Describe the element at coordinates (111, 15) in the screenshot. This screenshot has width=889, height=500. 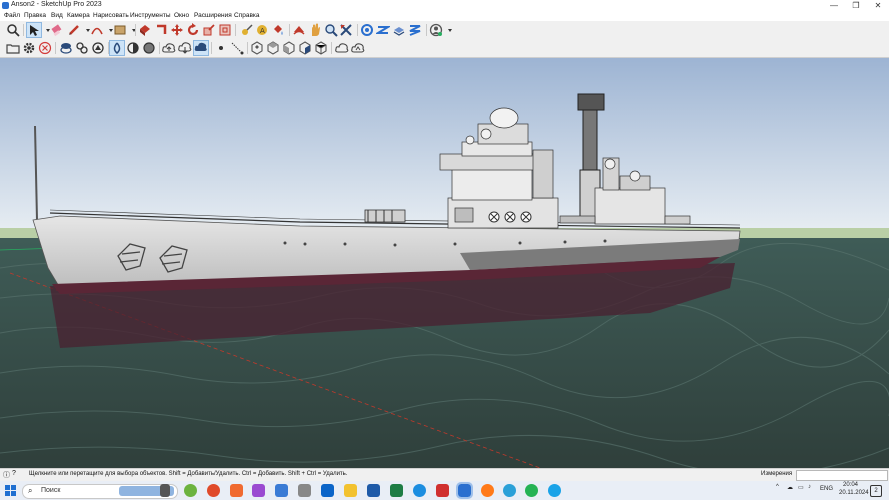
I see `menu-draw: Нарисовать` at that location.